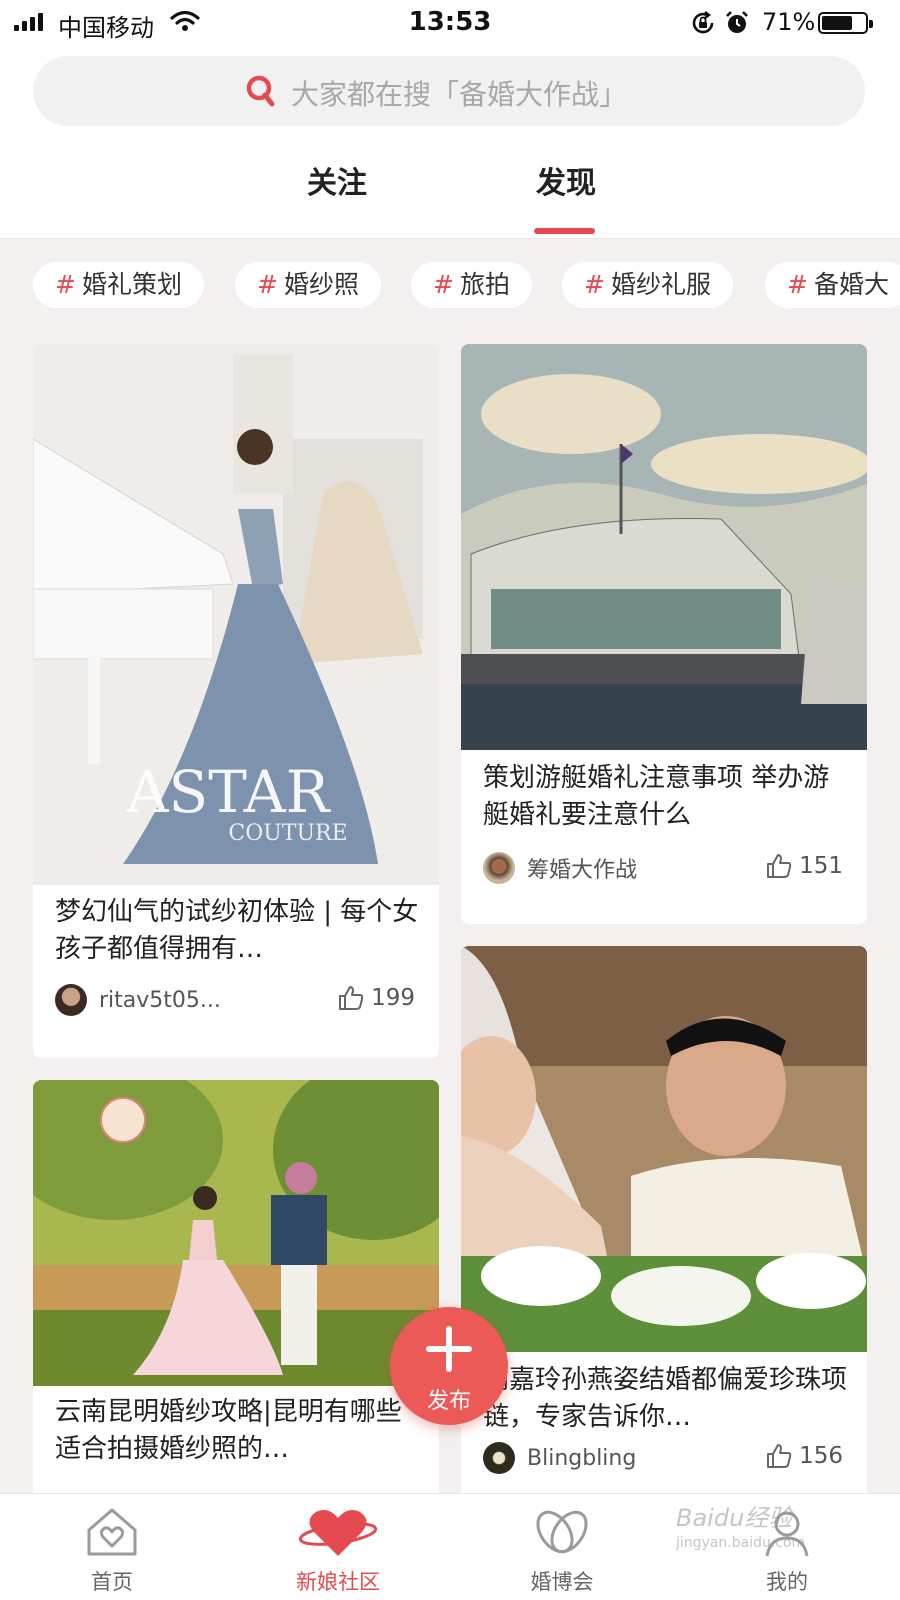 This screenshot has height=1600, width=900. What do you see at coordinates (450, 238) in the screenshot?
I see `divider` at bounding box center [450, 238].